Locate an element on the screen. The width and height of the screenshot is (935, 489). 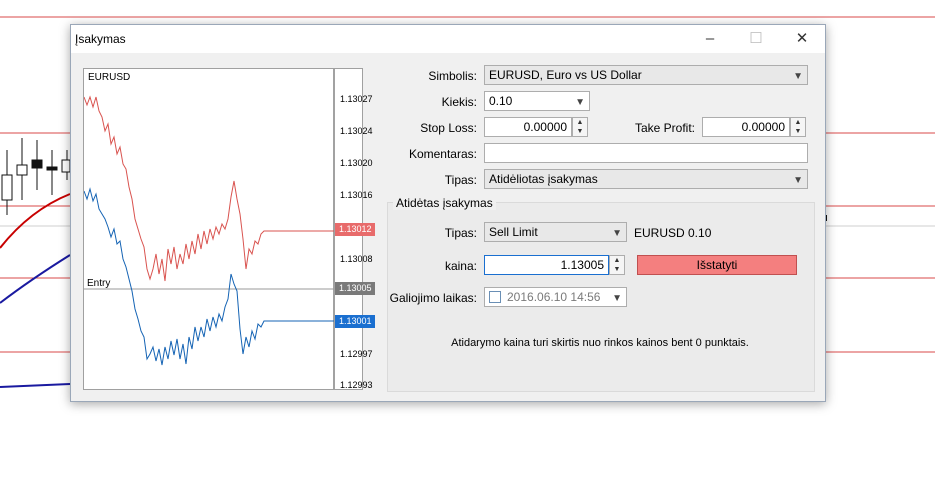
ask-series-line is located at coordinates (209, 188).